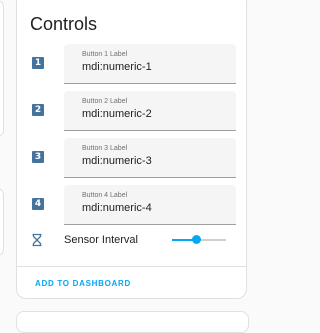 The width and height of the screenshot is (320, 333). I want to click on card-title: Controls, so click(64, 24).